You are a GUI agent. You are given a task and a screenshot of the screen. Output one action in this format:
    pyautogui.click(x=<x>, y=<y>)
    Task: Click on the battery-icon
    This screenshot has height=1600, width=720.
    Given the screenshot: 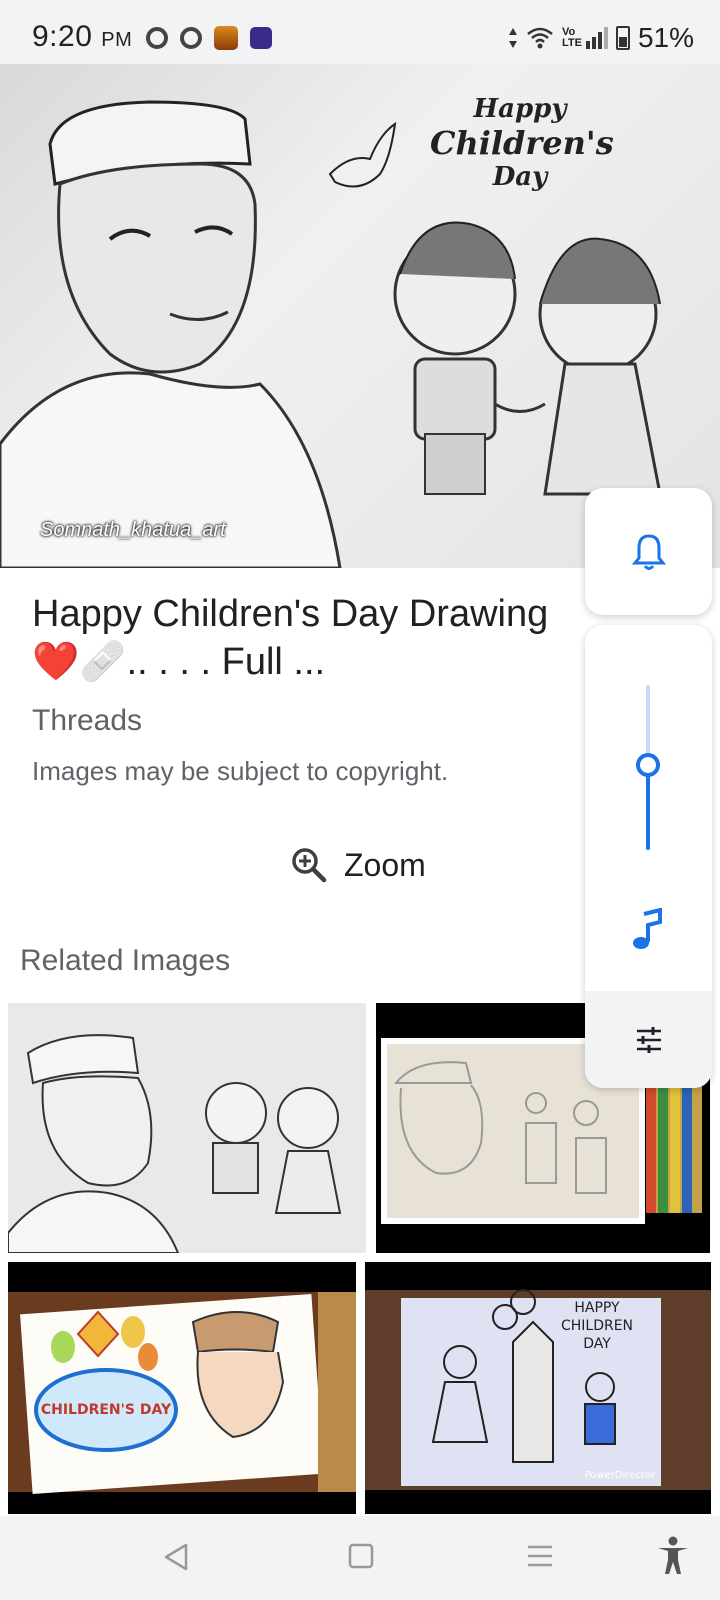 What is the action you would take?
    pyautogui.click(x=622, y=38)
    